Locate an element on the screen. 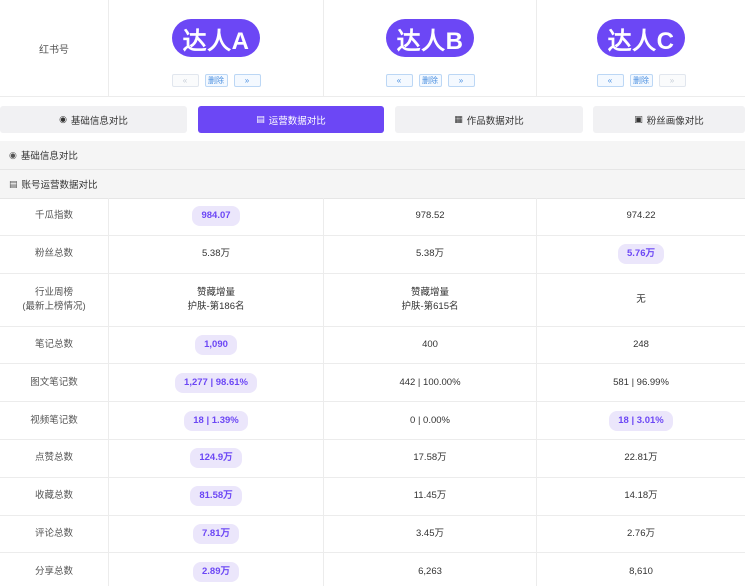 Image resolution: width=745 pixels, height=586 pixels. metric-name: 行业周榜 is located at coordinates (53, 292).